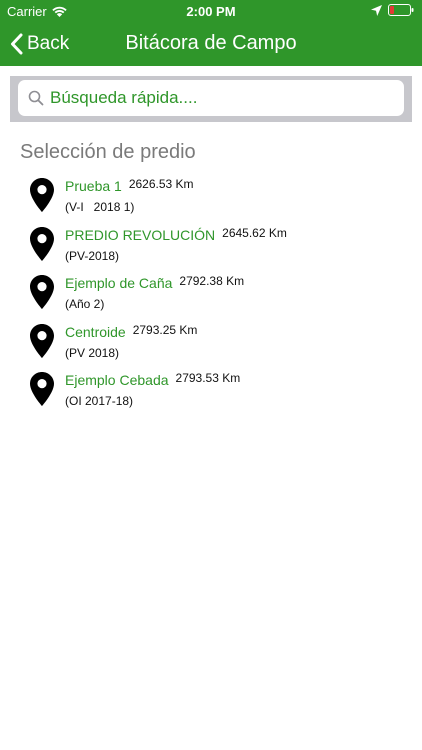 This screenshot has height=750, width=422. I want to click on search-icon, so click(36, 98).